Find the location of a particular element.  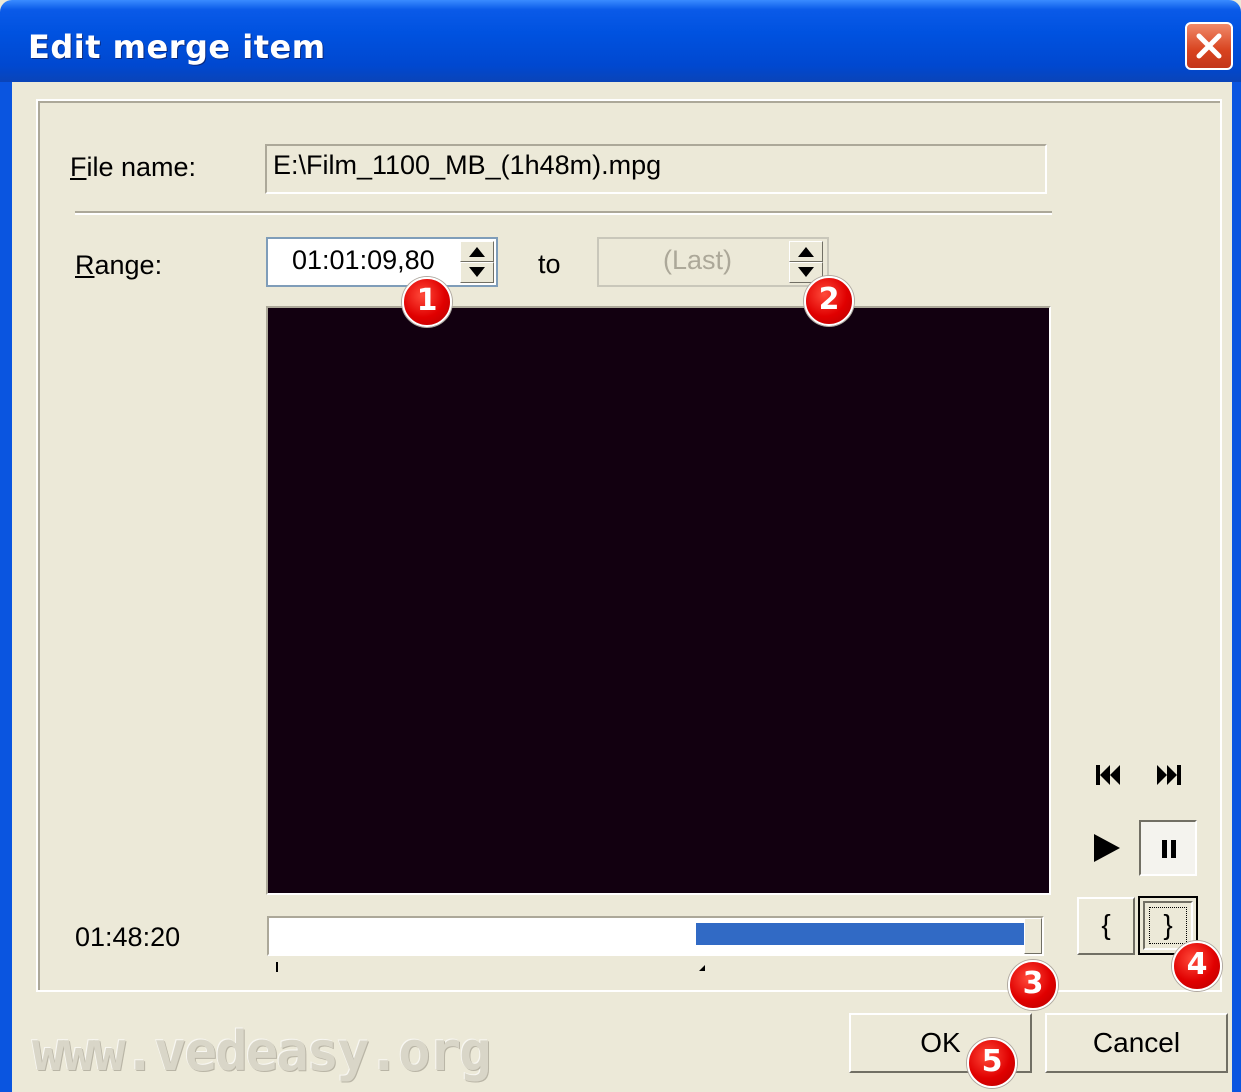

skip-to-start-button is located at coordinates (1108, 775).